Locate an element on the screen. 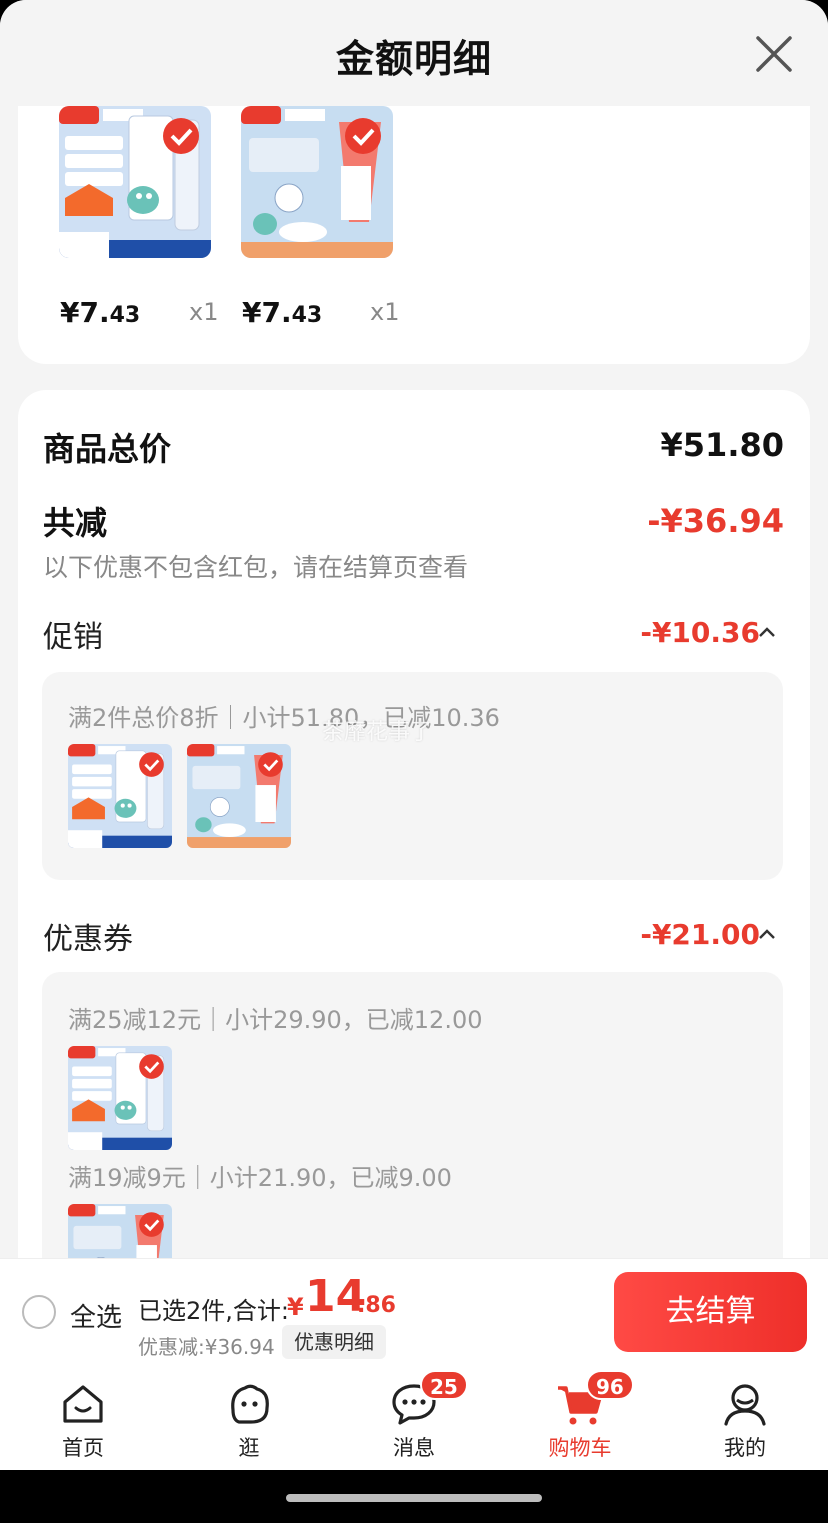 This screenshot has width=828, height=1523. selected-count-text: 已选2件,合计: is located at coordinates (213, 1311).